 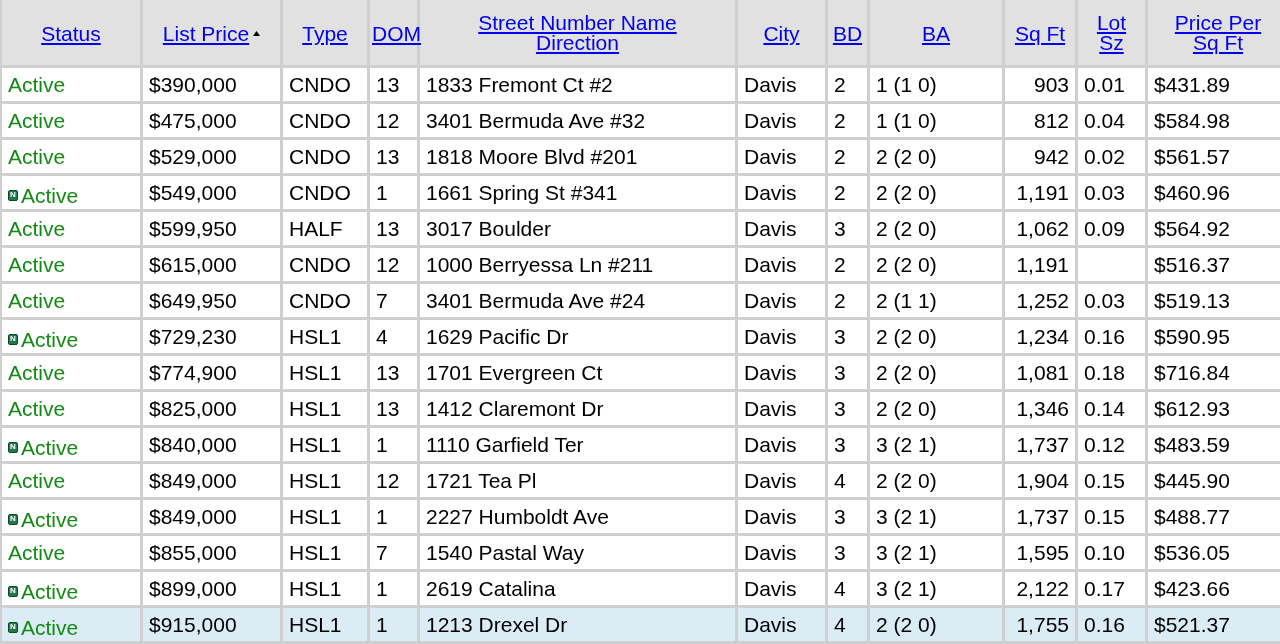 What do you see at coordinates (211, 552) in the screenshot?
I see `table-cell: $855,000` at bounding box center [211, 552].